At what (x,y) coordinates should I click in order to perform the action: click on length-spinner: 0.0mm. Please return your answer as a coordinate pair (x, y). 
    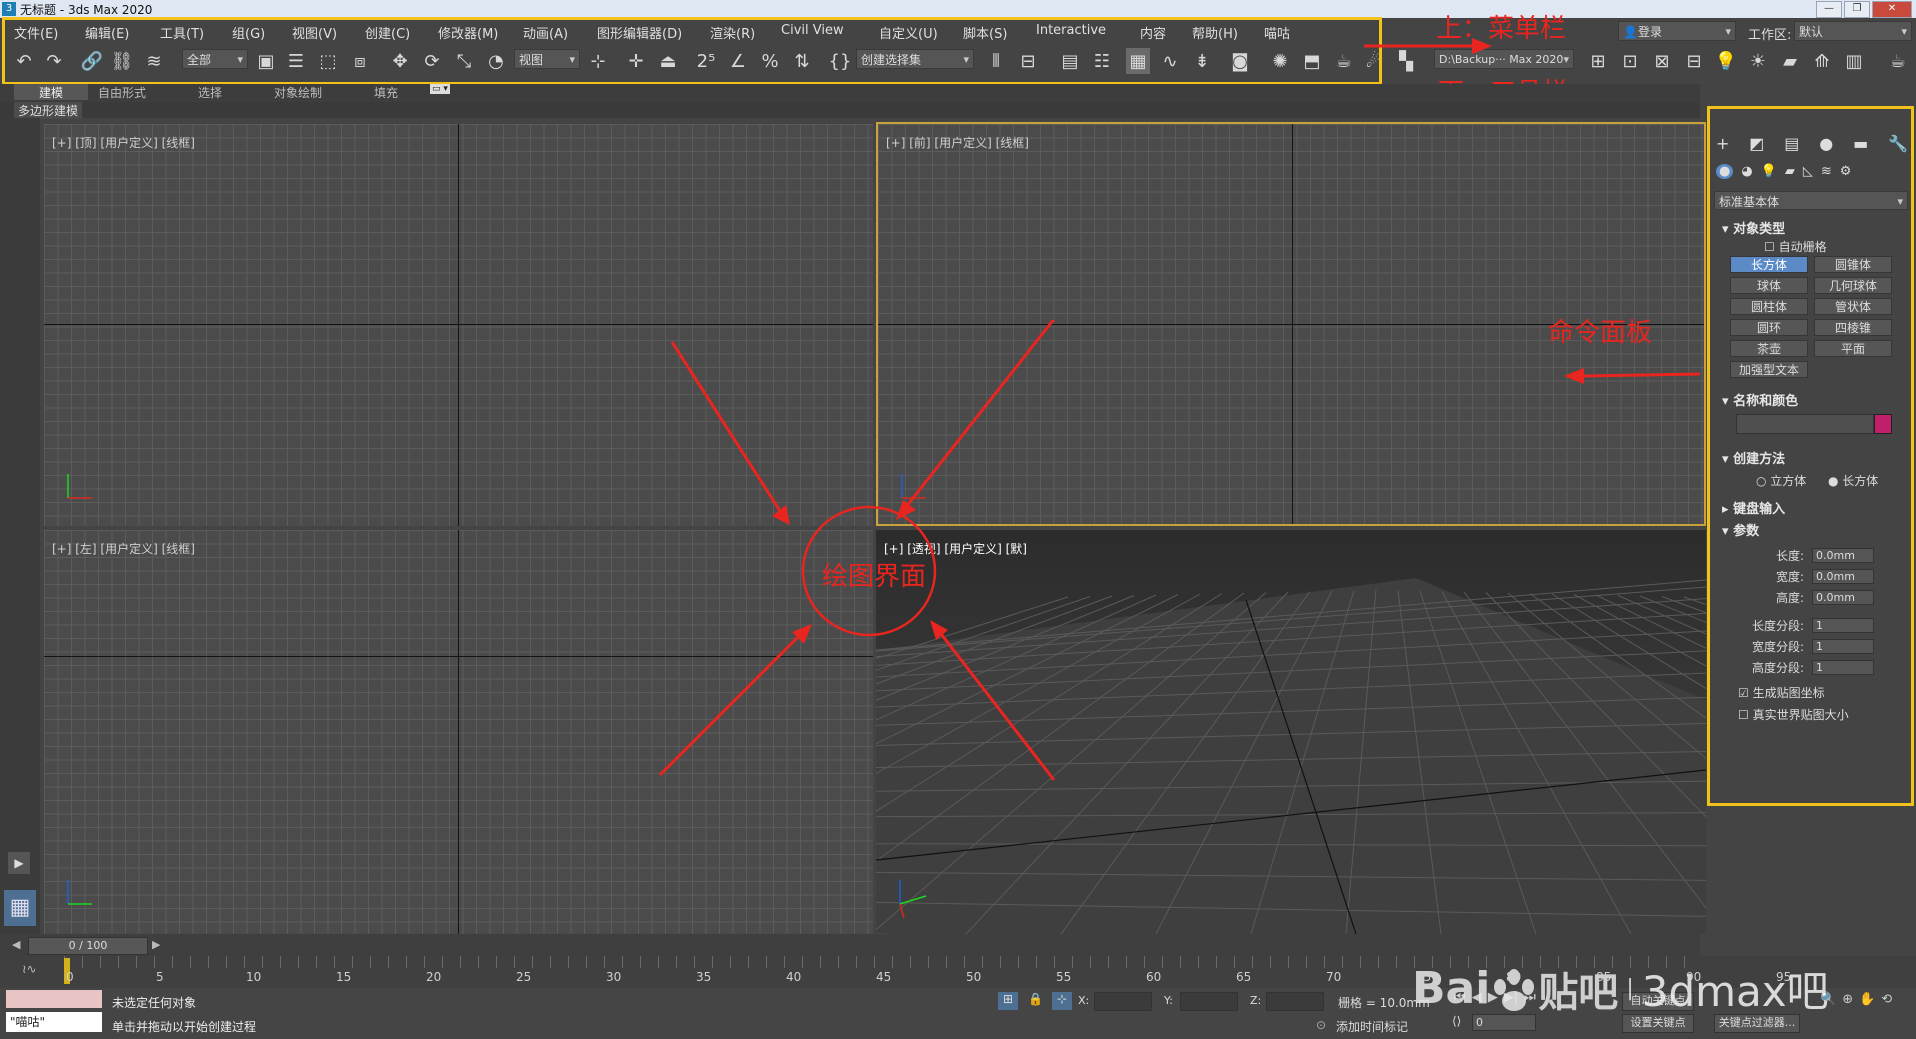
    Looking at the image, I should click on (1843, 555).